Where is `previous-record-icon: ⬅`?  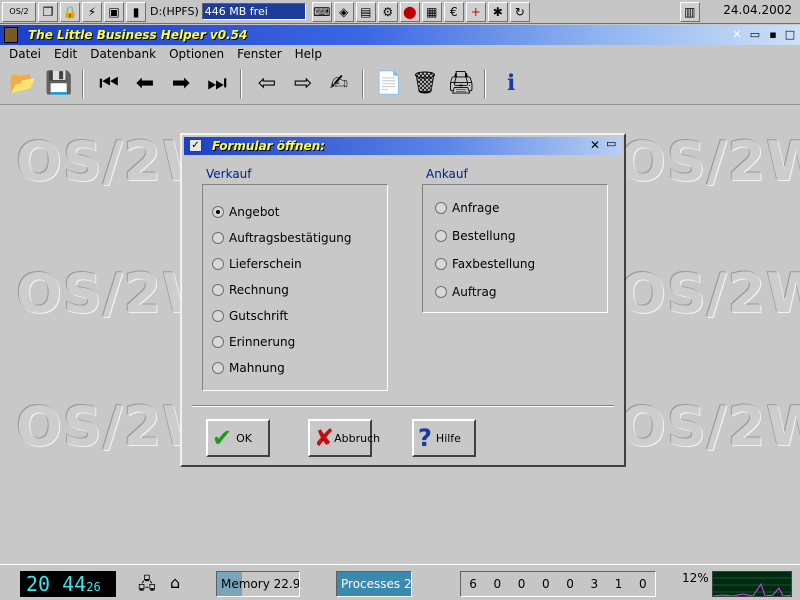
previous-record-icon: ⬅ is located at coordinates (145, 84).